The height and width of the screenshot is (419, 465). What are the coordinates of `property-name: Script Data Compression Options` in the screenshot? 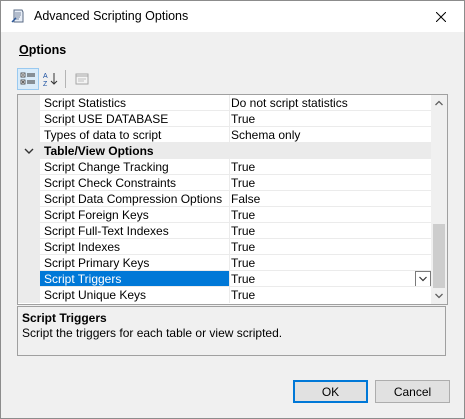 It's located at (133, 199).